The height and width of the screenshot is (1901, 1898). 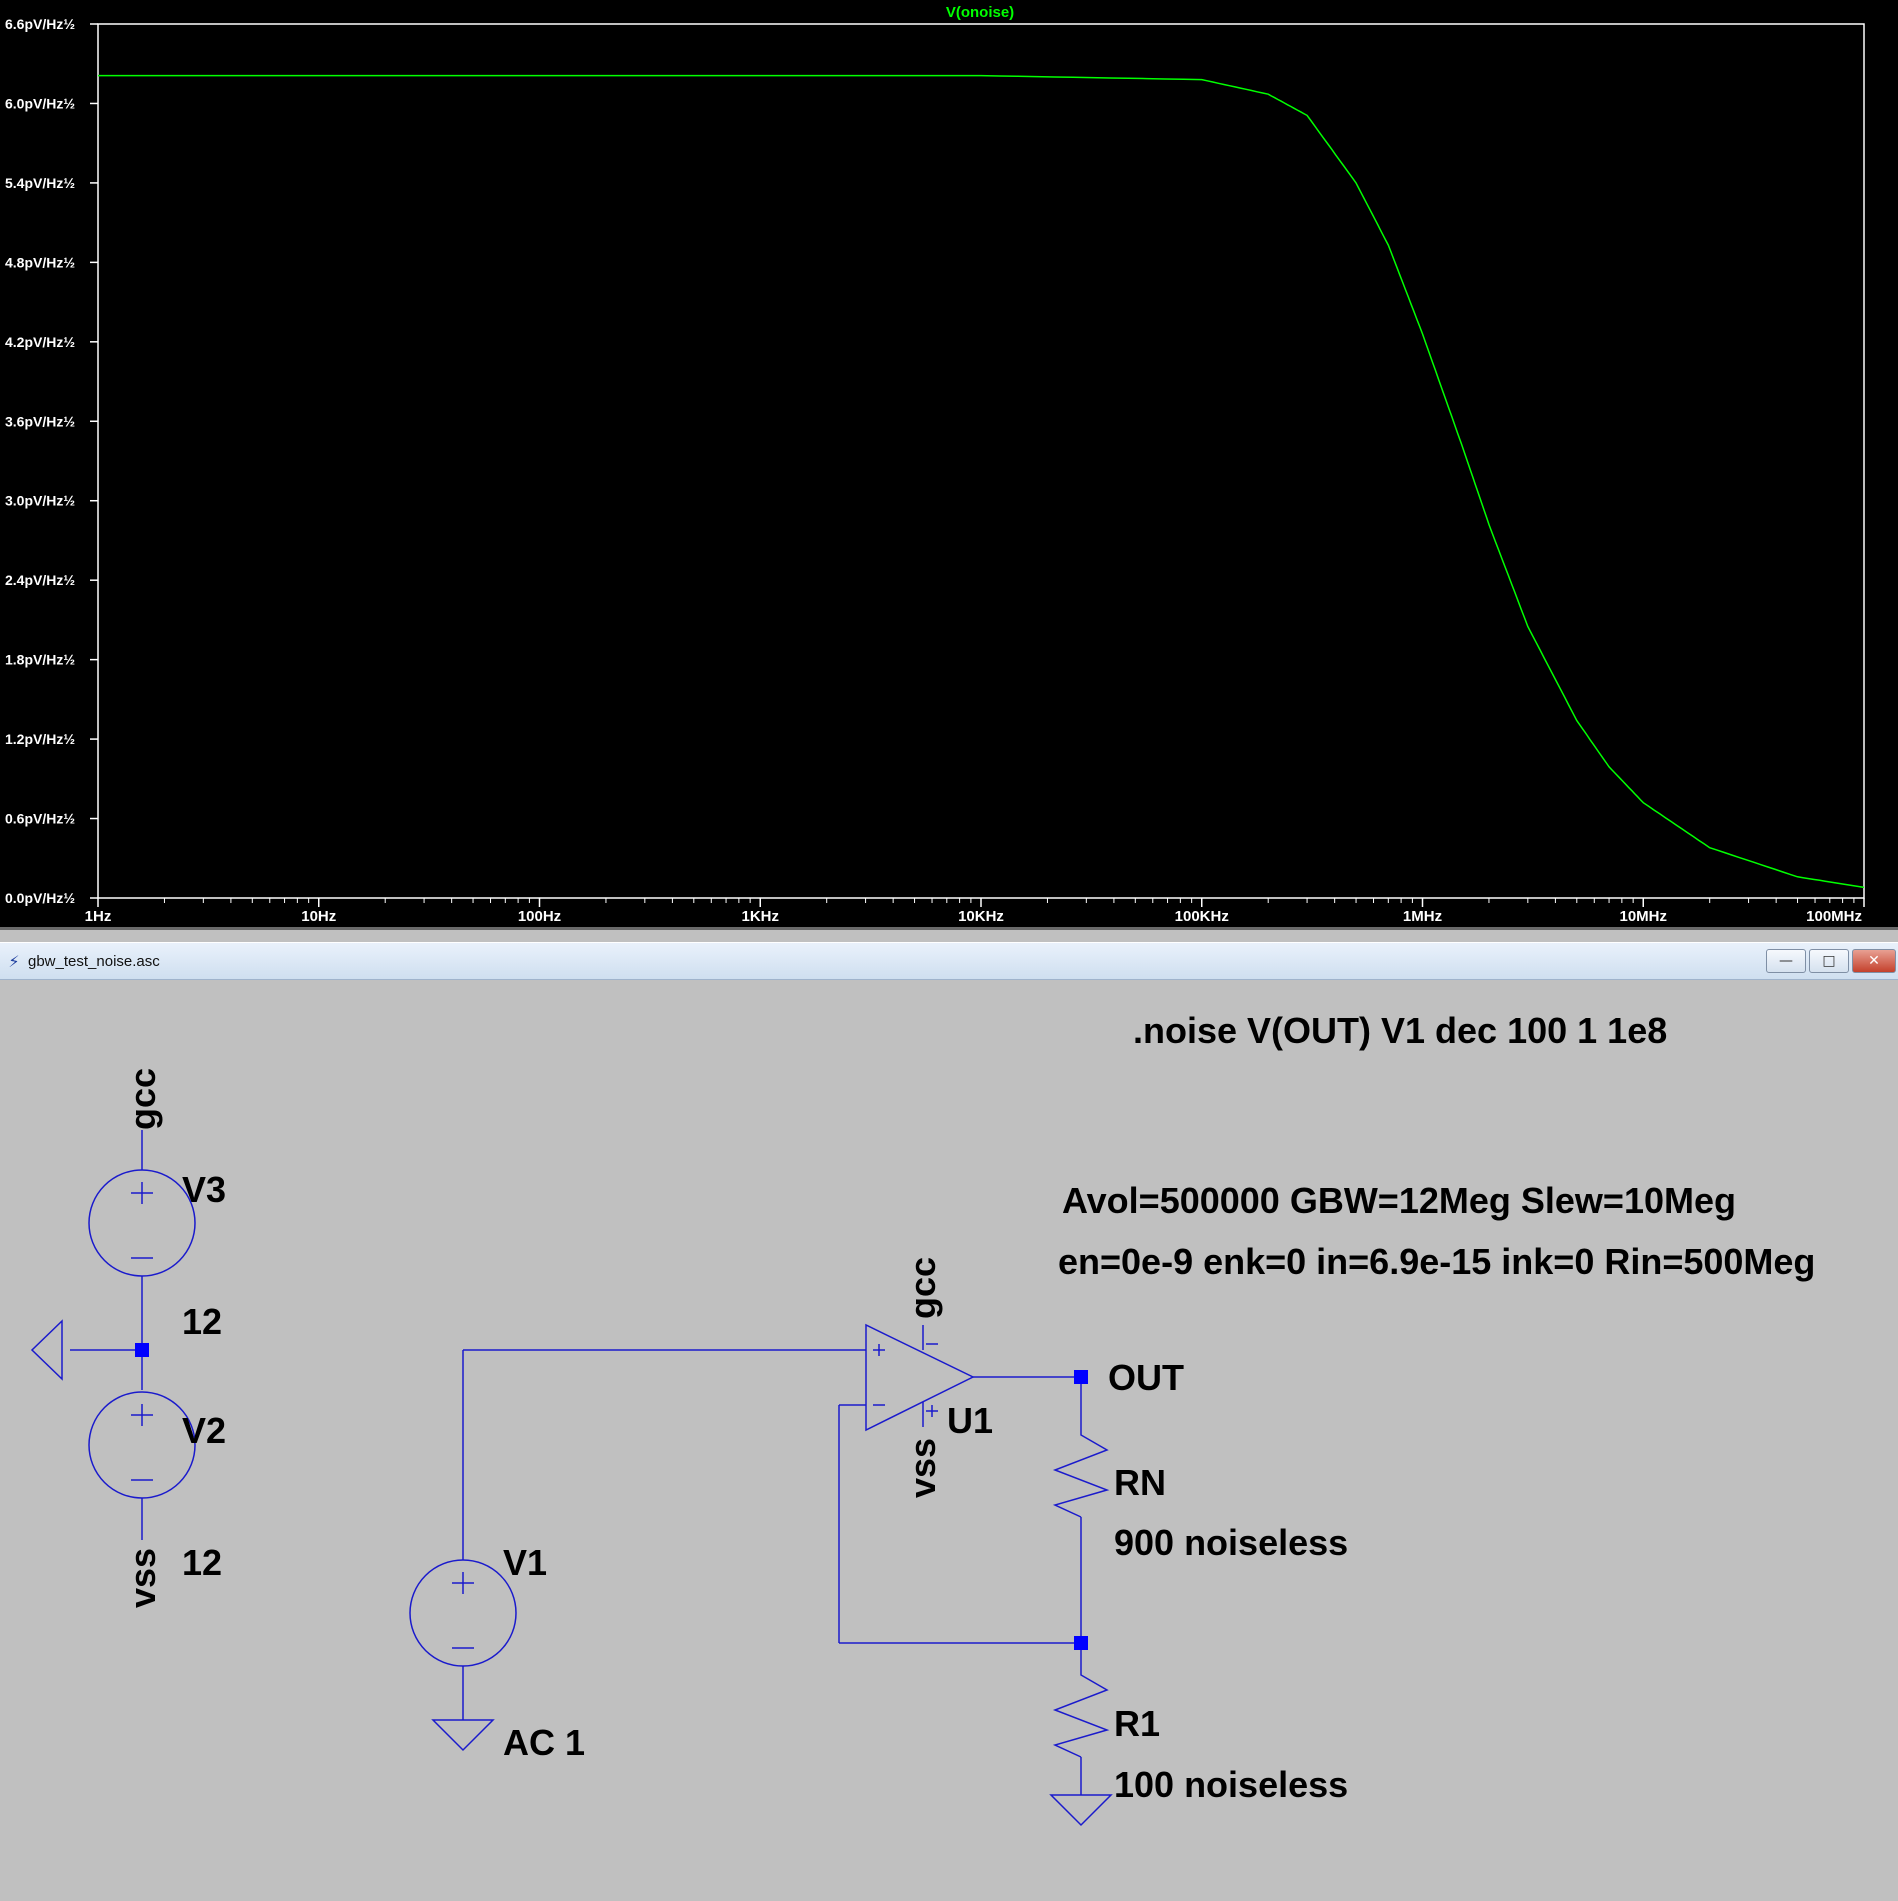 I want to click on x-tick-label: 100Hz, so click(x=539, y=916).